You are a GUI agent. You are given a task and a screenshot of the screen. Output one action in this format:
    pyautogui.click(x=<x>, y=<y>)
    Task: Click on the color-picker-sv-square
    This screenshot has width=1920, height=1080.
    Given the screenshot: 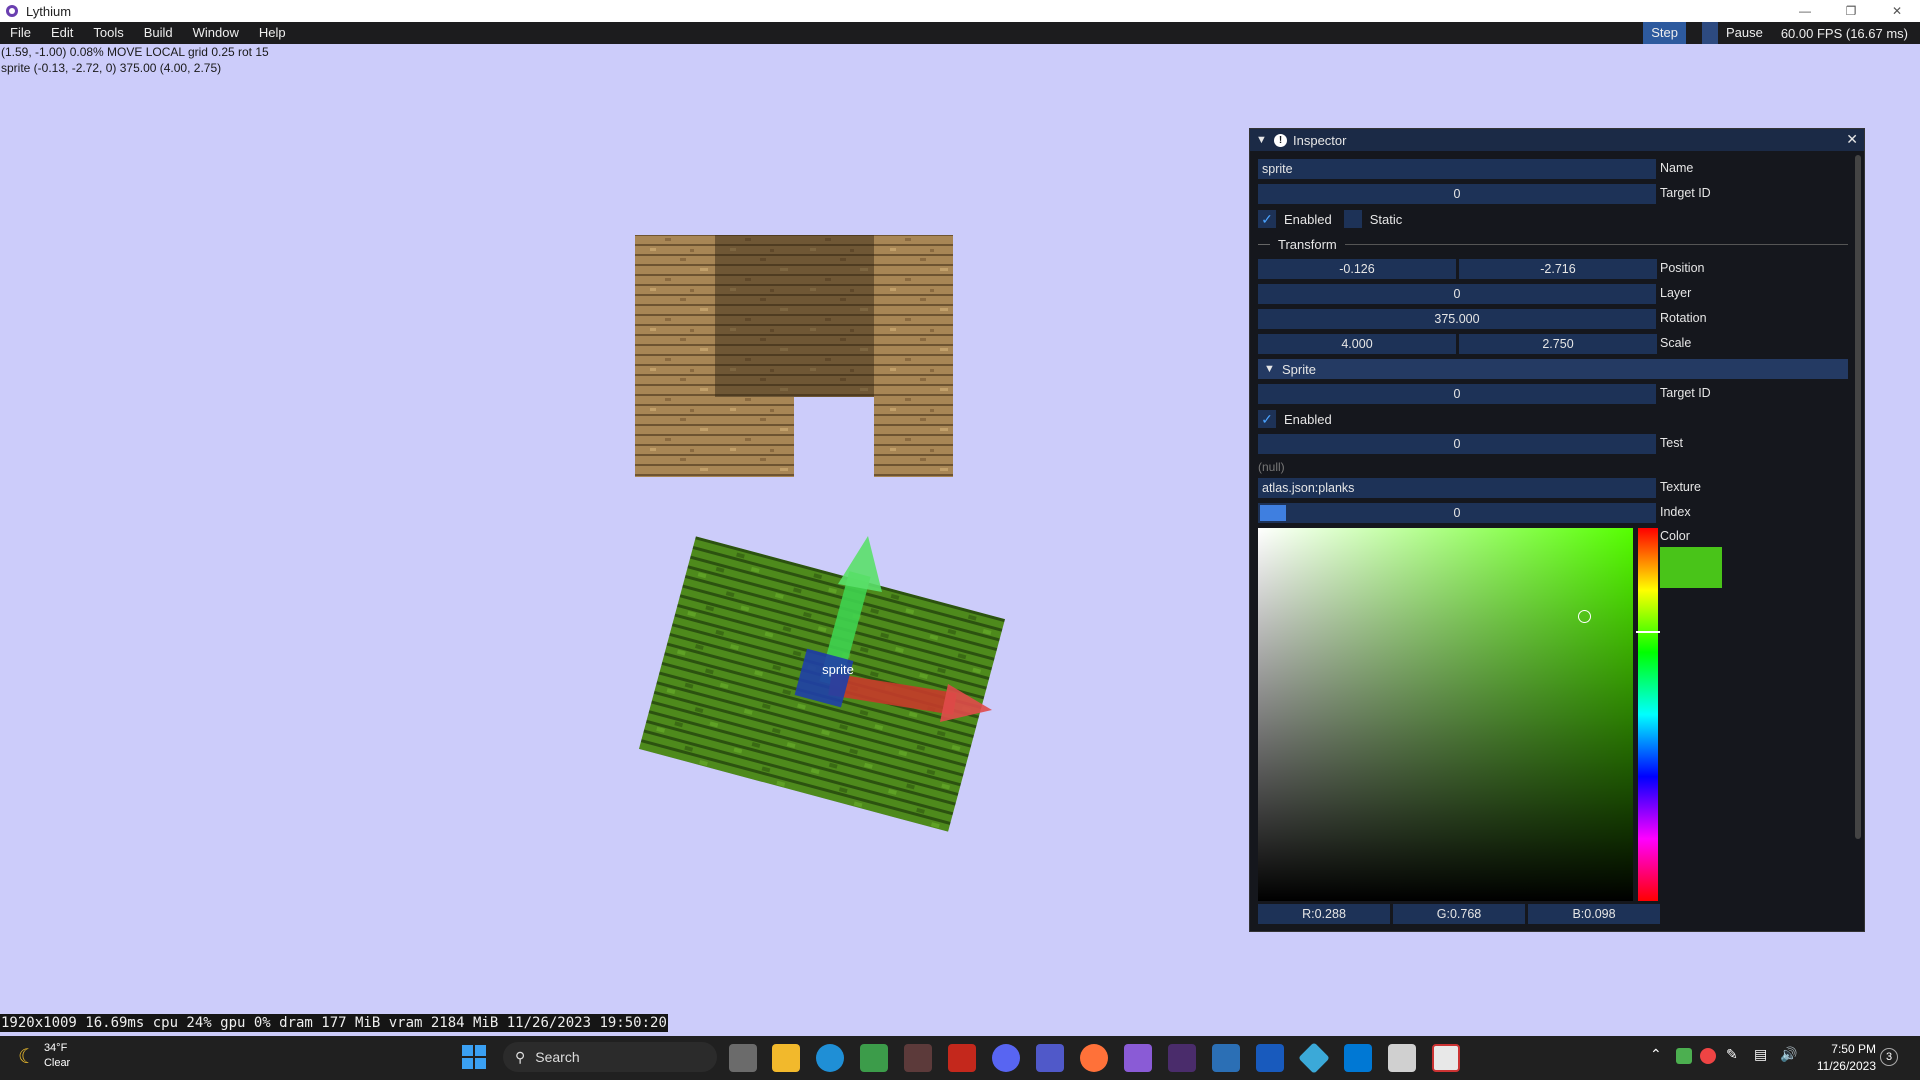 What is the action you would take?
    pyautogui.click(x=1445, y=714)
    